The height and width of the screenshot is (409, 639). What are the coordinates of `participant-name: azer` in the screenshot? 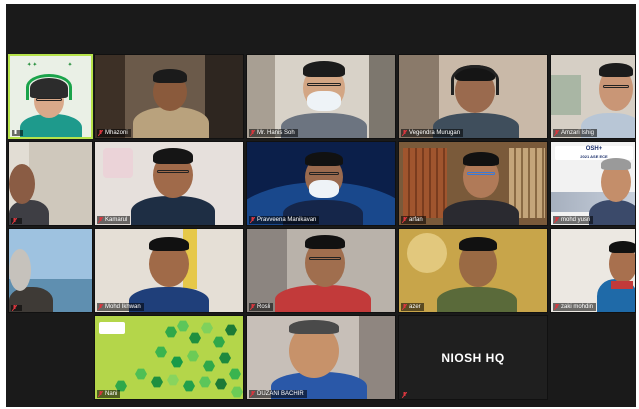 It's located at (412, 307).